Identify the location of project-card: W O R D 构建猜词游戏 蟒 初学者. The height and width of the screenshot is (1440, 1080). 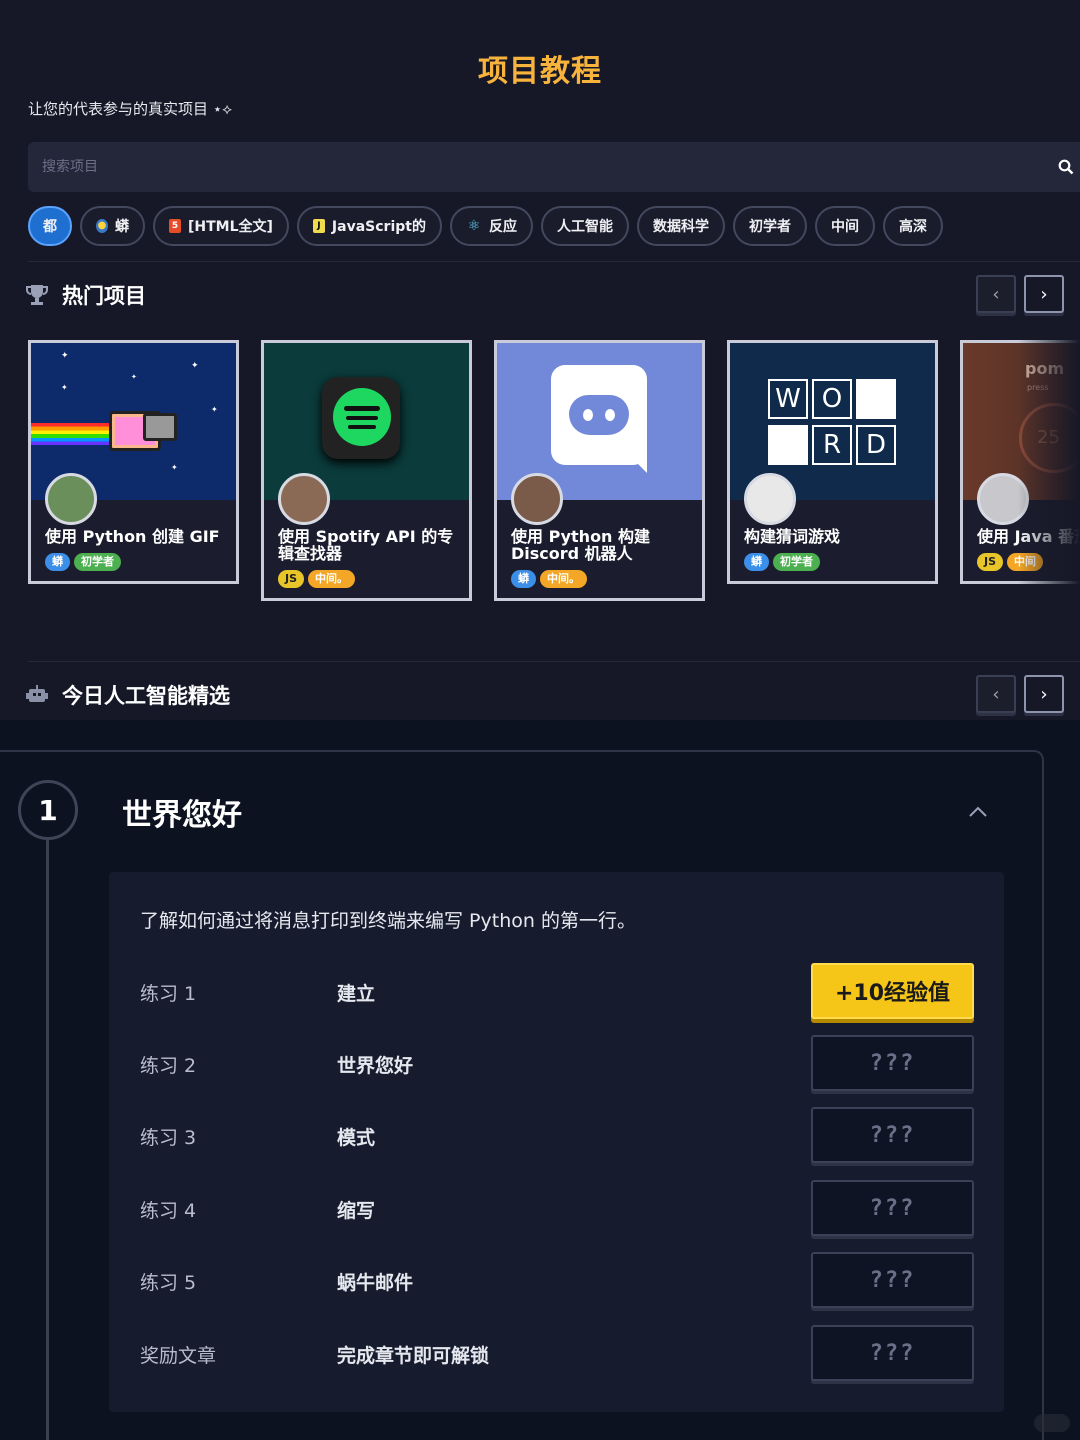
(832, 462).